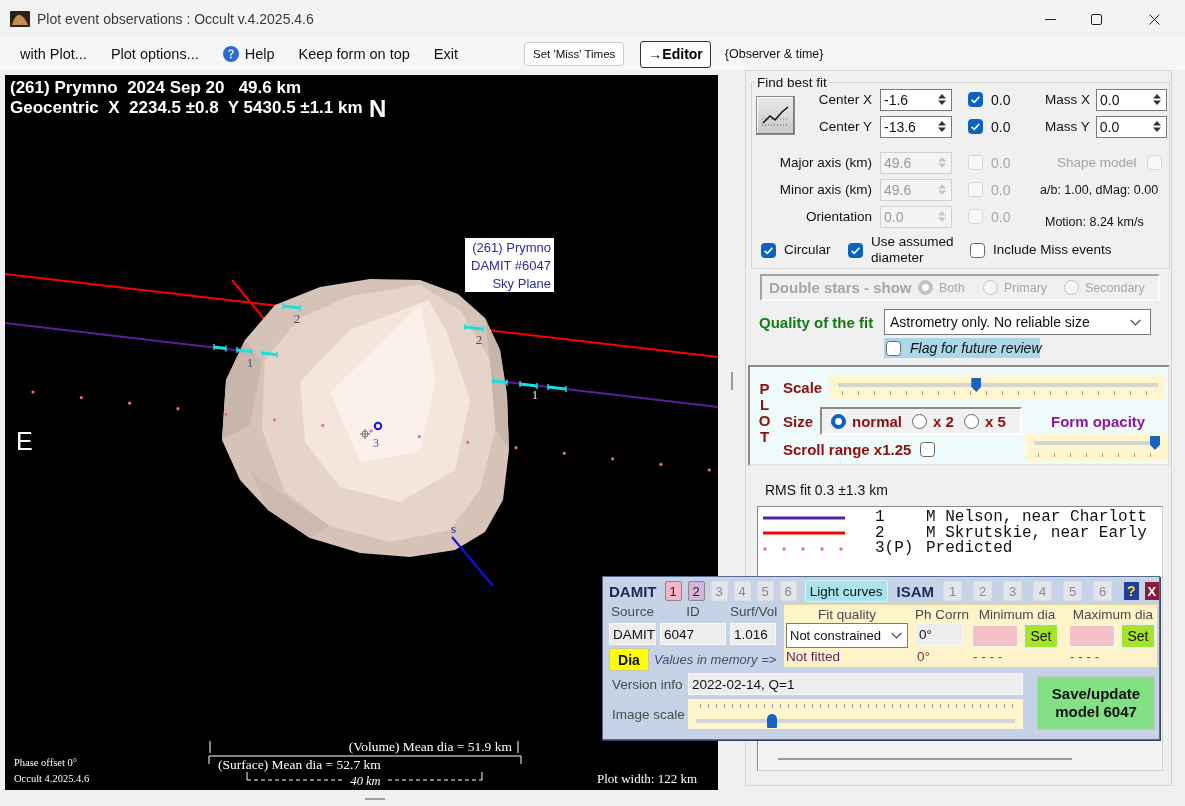  Describe the element at coordinates (976, 348) in the screenshot. I see `option-label: Flag for future review` at that location.